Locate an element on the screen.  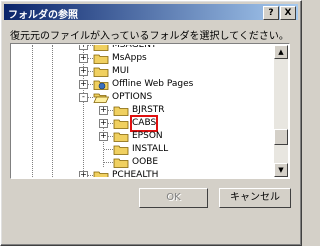
tree-item-label: INSTALL is located at coordinates (150, 149).